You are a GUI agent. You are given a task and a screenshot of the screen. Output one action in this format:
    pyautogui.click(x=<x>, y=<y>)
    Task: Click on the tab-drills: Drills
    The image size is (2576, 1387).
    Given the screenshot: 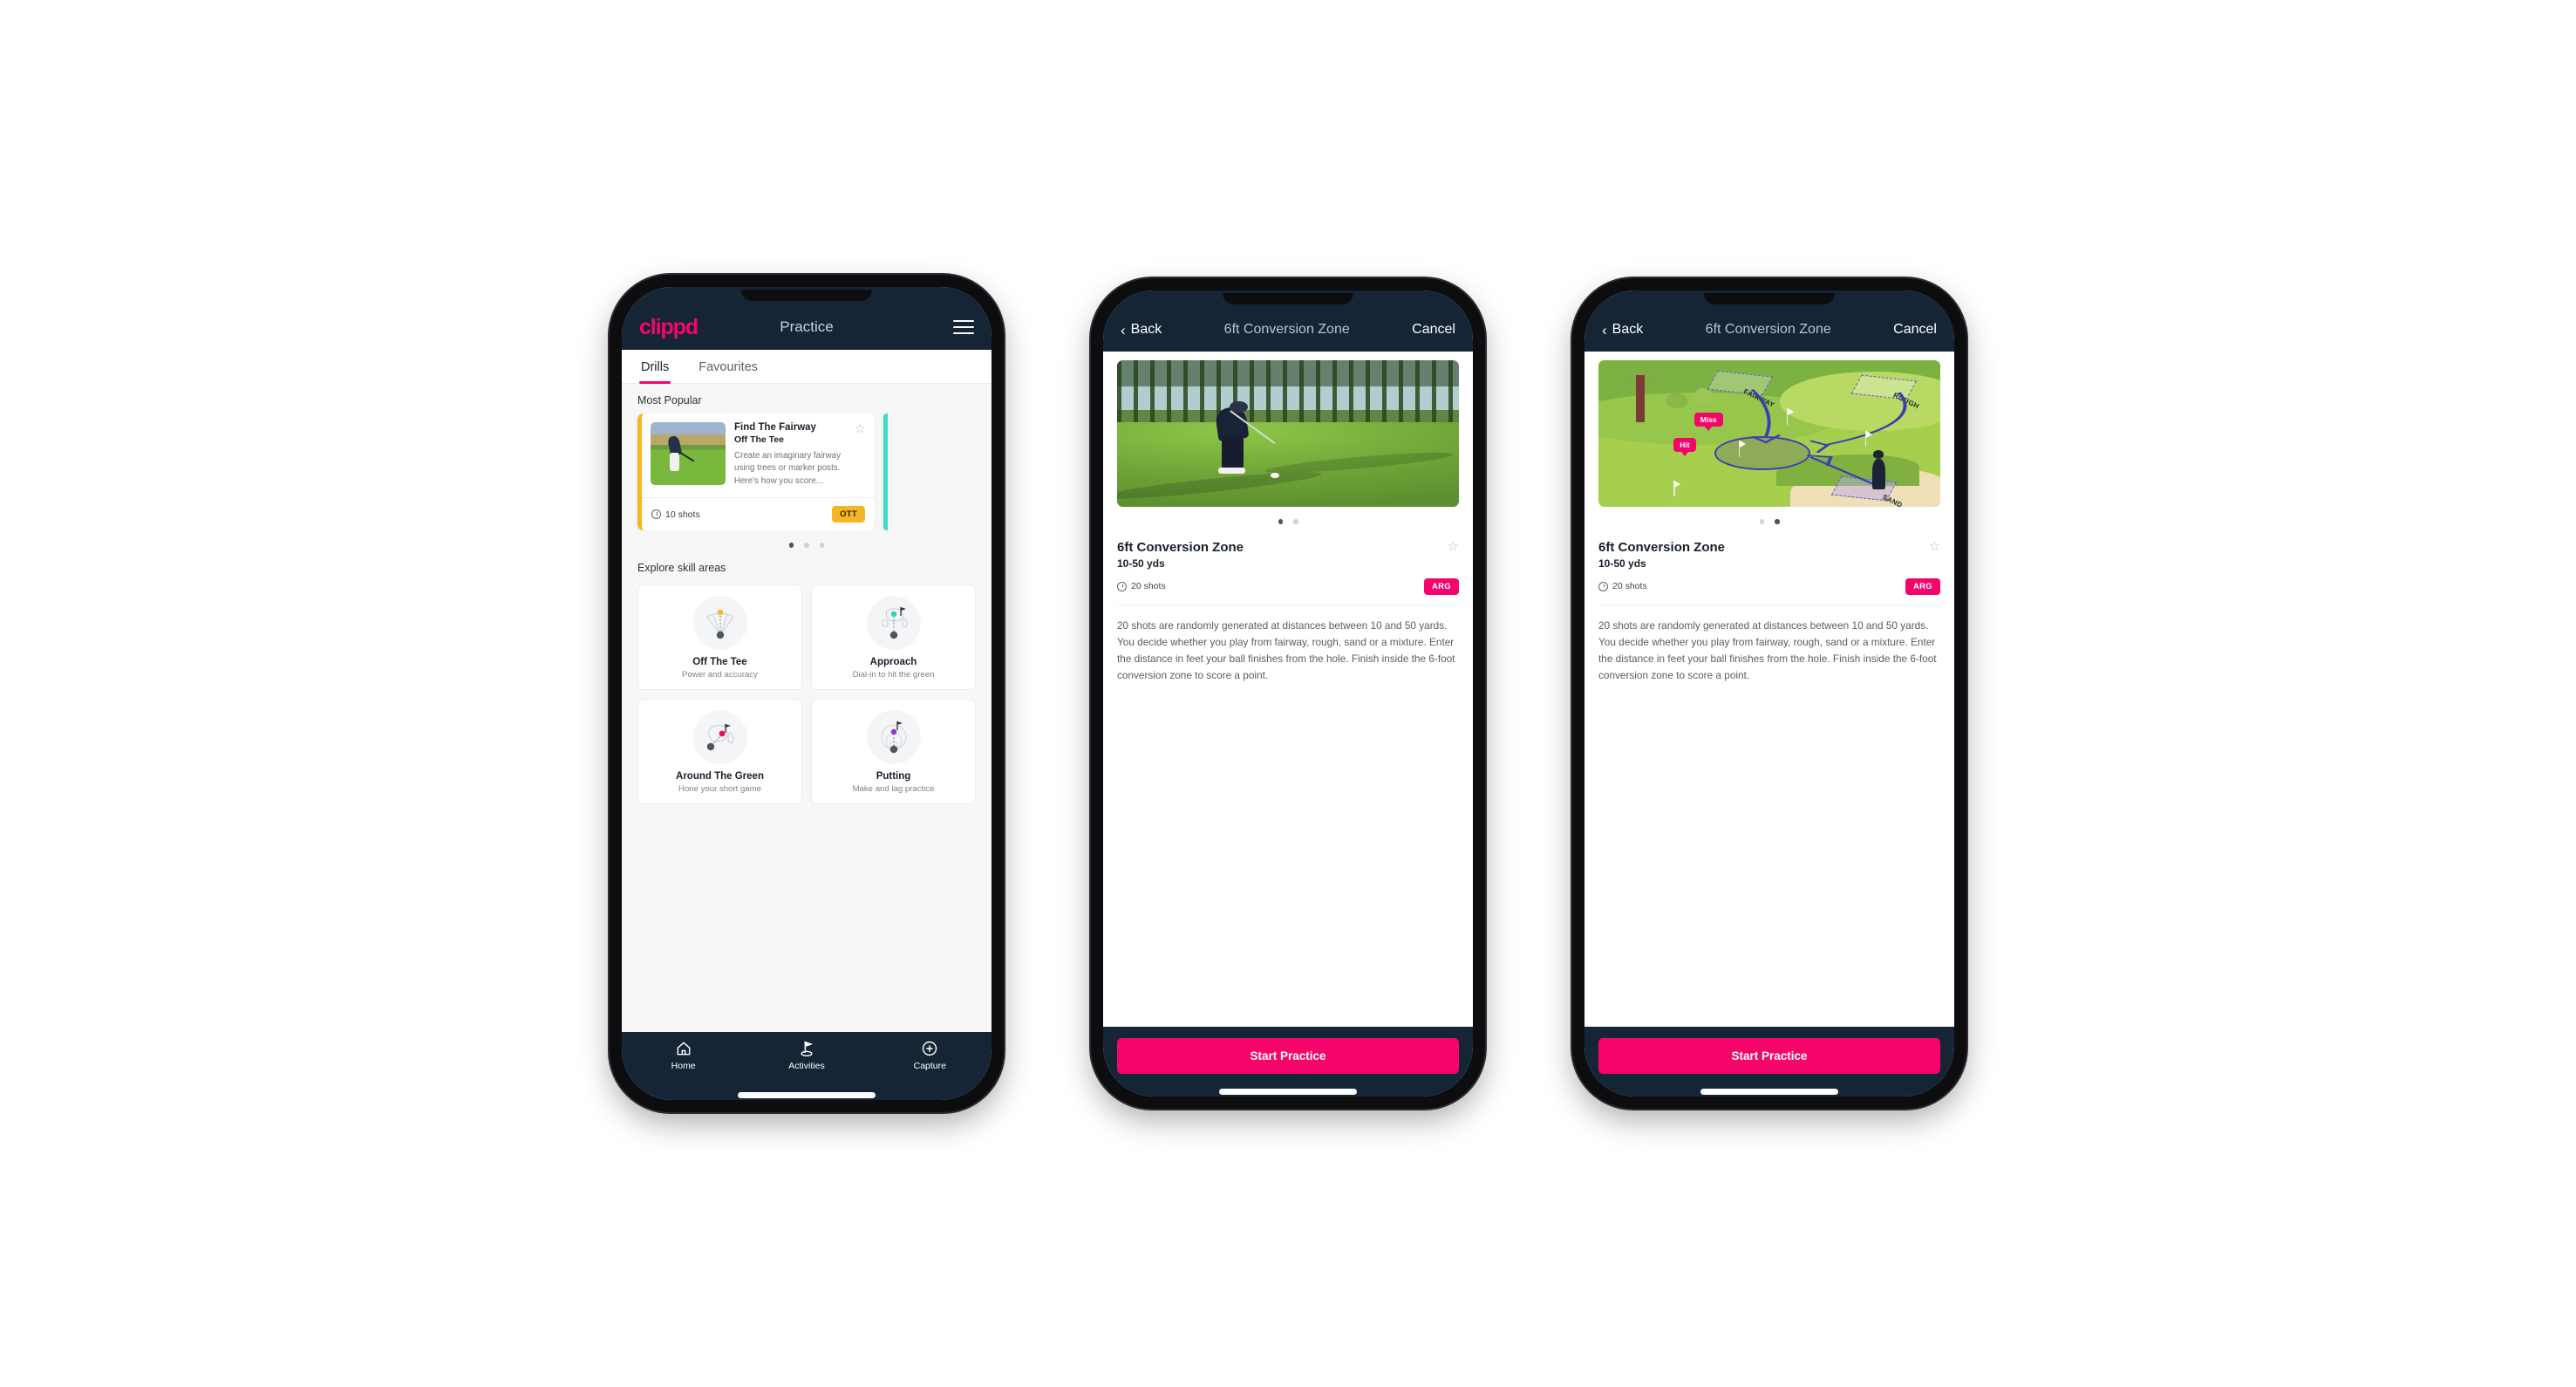 What is the action you would take?
    pyautogui.click(x=655, y=367)
    